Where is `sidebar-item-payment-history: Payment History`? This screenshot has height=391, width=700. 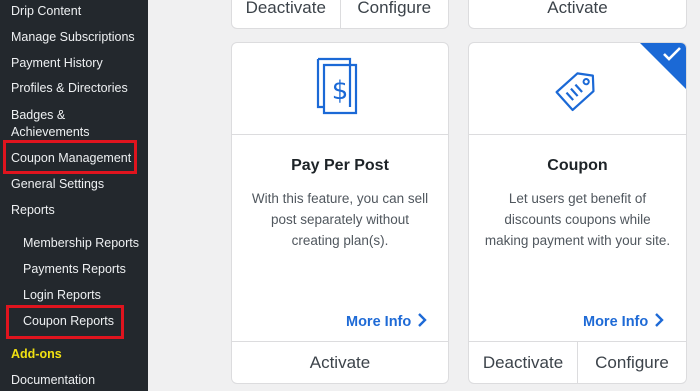 sidebar-item-payment-history: Payment History is located at coordinates (57, 63).